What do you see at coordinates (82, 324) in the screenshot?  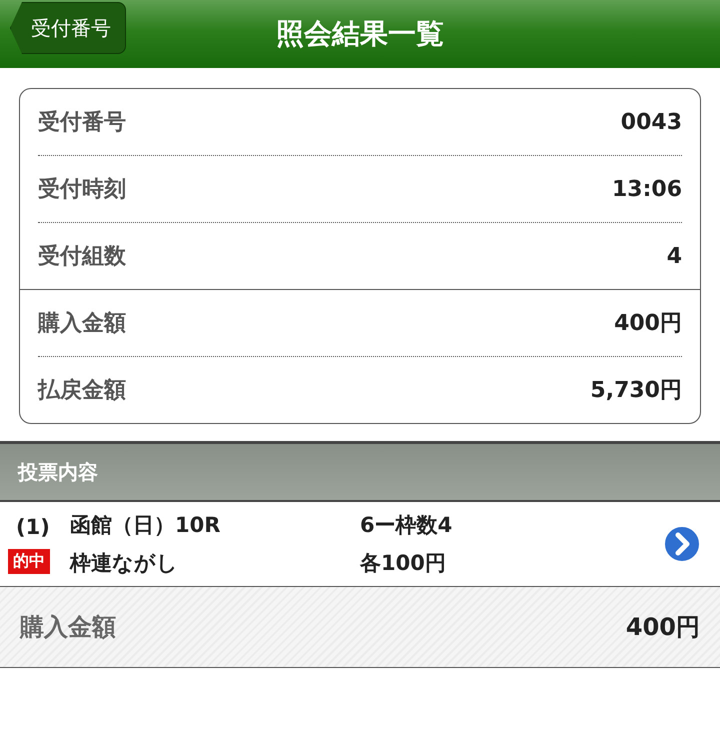 I see `summary-label: 購入金額` at bounding box center [82, 324].